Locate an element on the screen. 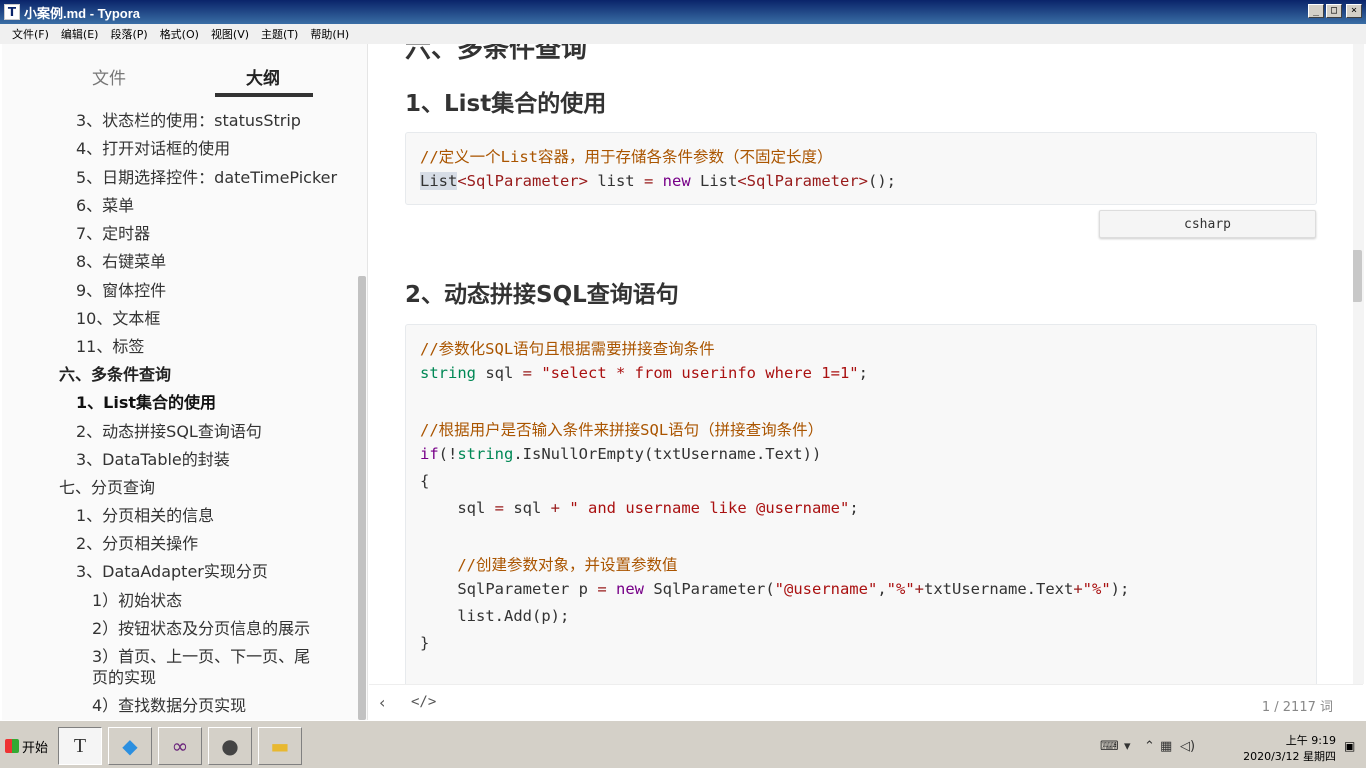  code-comment: //根据用户是否输入条件来拼接SQL语句（拼接查询条件） is located at coordinates (622, 430).